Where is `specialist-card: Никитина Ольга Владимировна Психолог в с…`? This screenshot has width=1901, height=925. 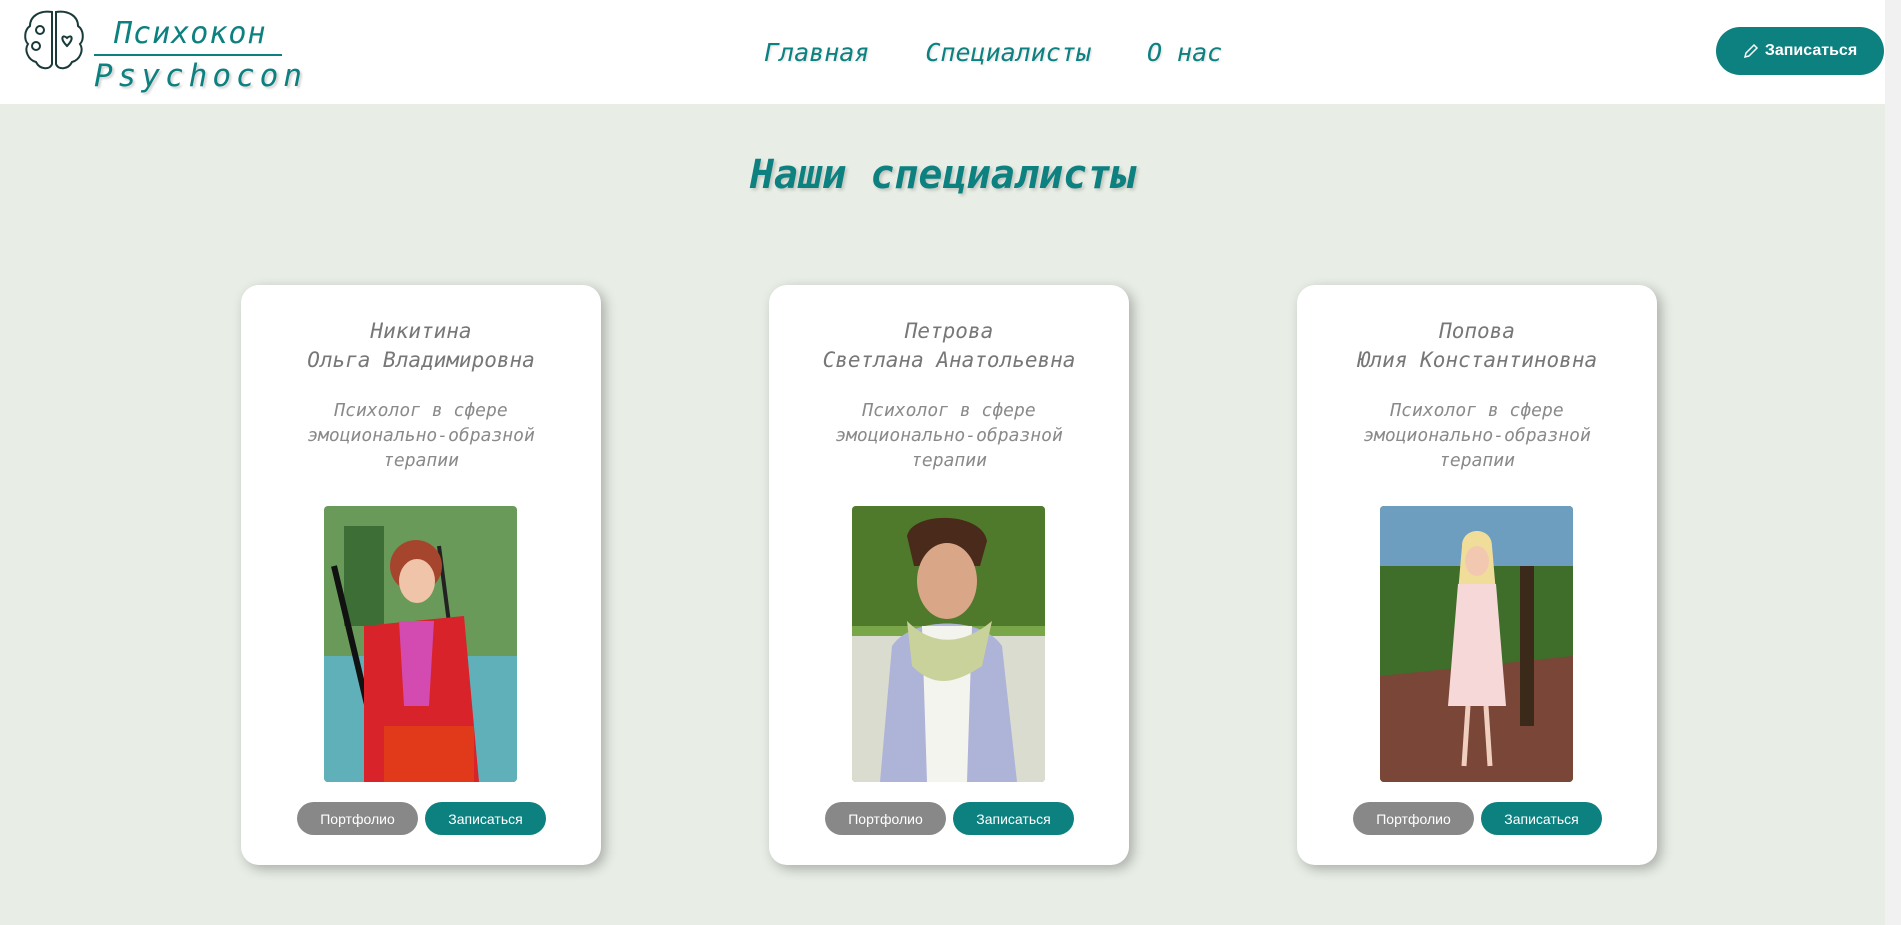
specialist-card: Никитина Ольга Владимировна Психолог в с… is located at coordinates (421, 575).